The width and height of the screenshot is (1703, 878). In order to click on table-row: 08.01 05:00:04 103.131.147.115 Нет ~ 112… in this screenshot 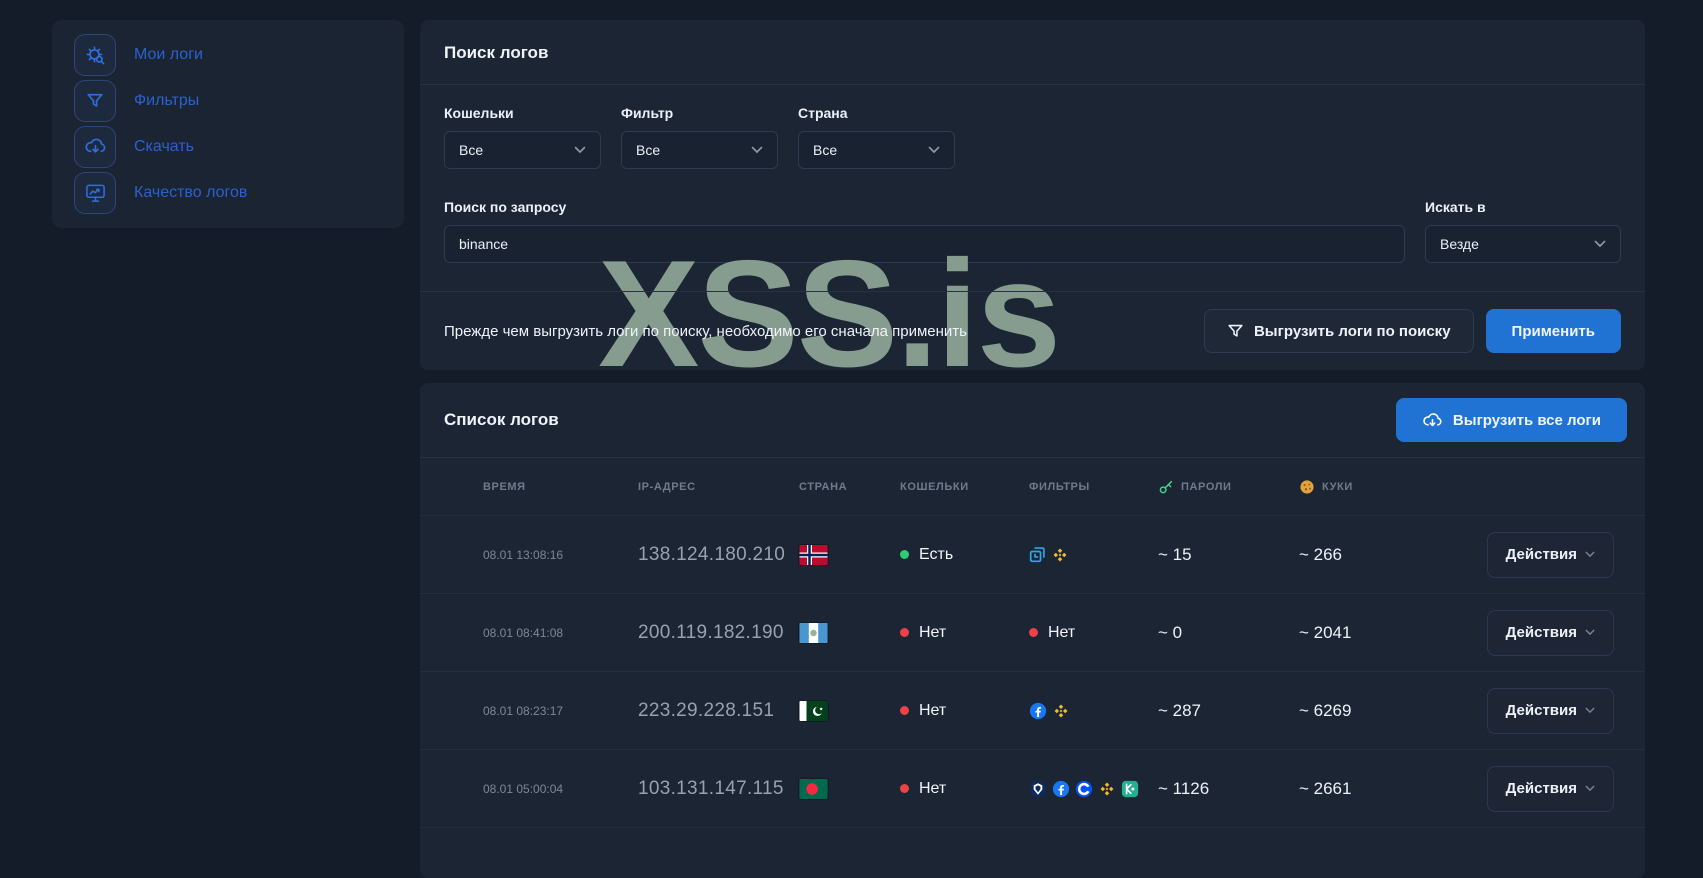, I will do `click(1032, 789)`.